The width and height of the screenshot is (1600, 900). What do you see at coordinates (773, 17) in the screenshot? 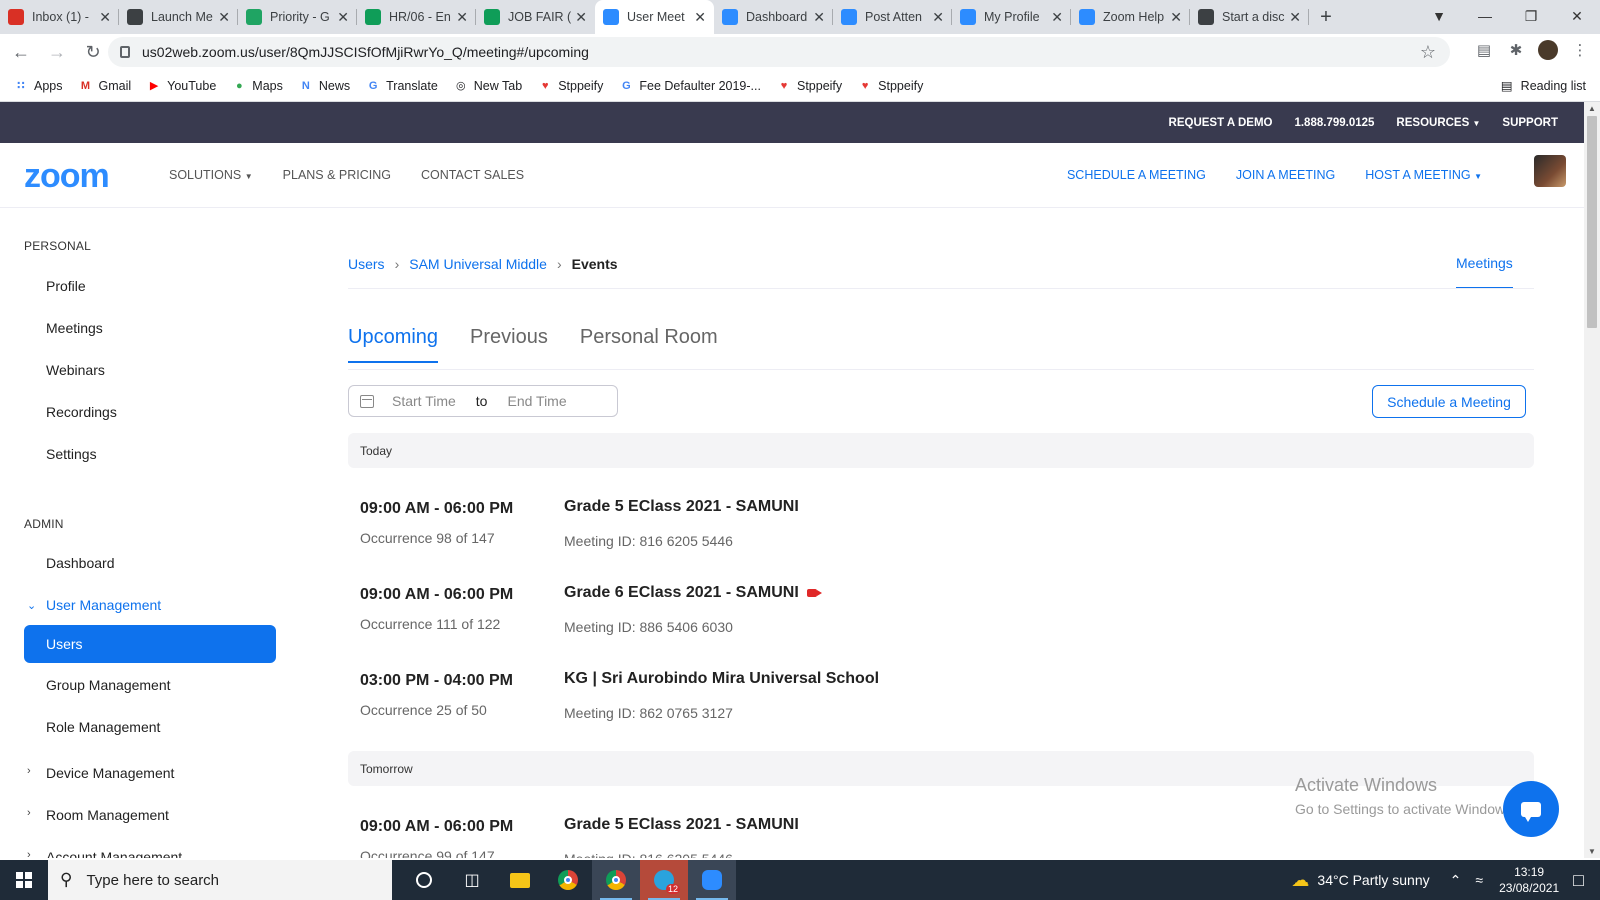
I see `browser-tab: Dashboard ✕` at bounding box center [773, 17].